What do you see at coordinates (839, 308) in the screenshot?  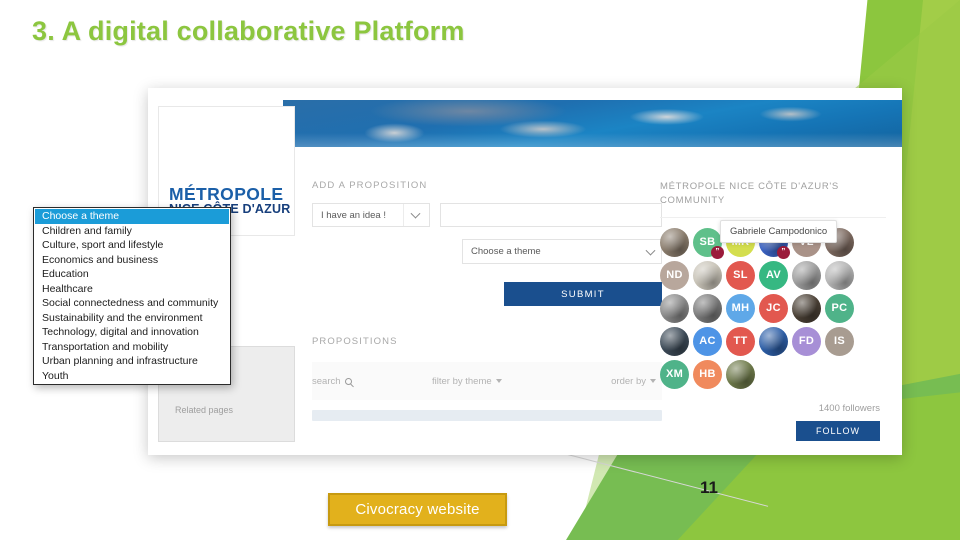 I see `avatar-initials: PC` at bounding box center [839, 308].